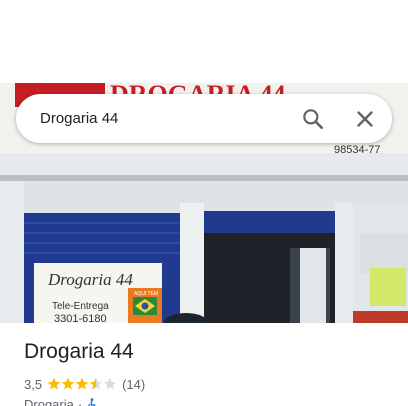 This screenshot has height=406, width=408. Describe the element at coordinates (79, 351) in the screenshot. I see `place-title: Drogaria 44` at that location.